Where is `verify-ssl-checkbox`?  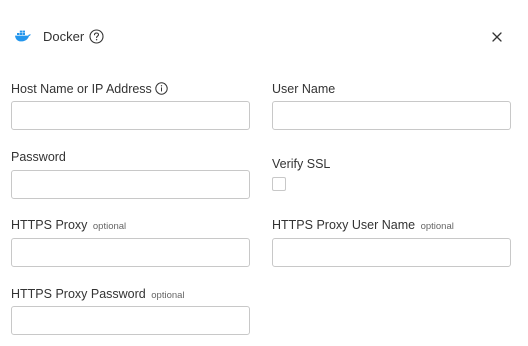
verify-ssl-checkbox is located at coordinates (279, 184).